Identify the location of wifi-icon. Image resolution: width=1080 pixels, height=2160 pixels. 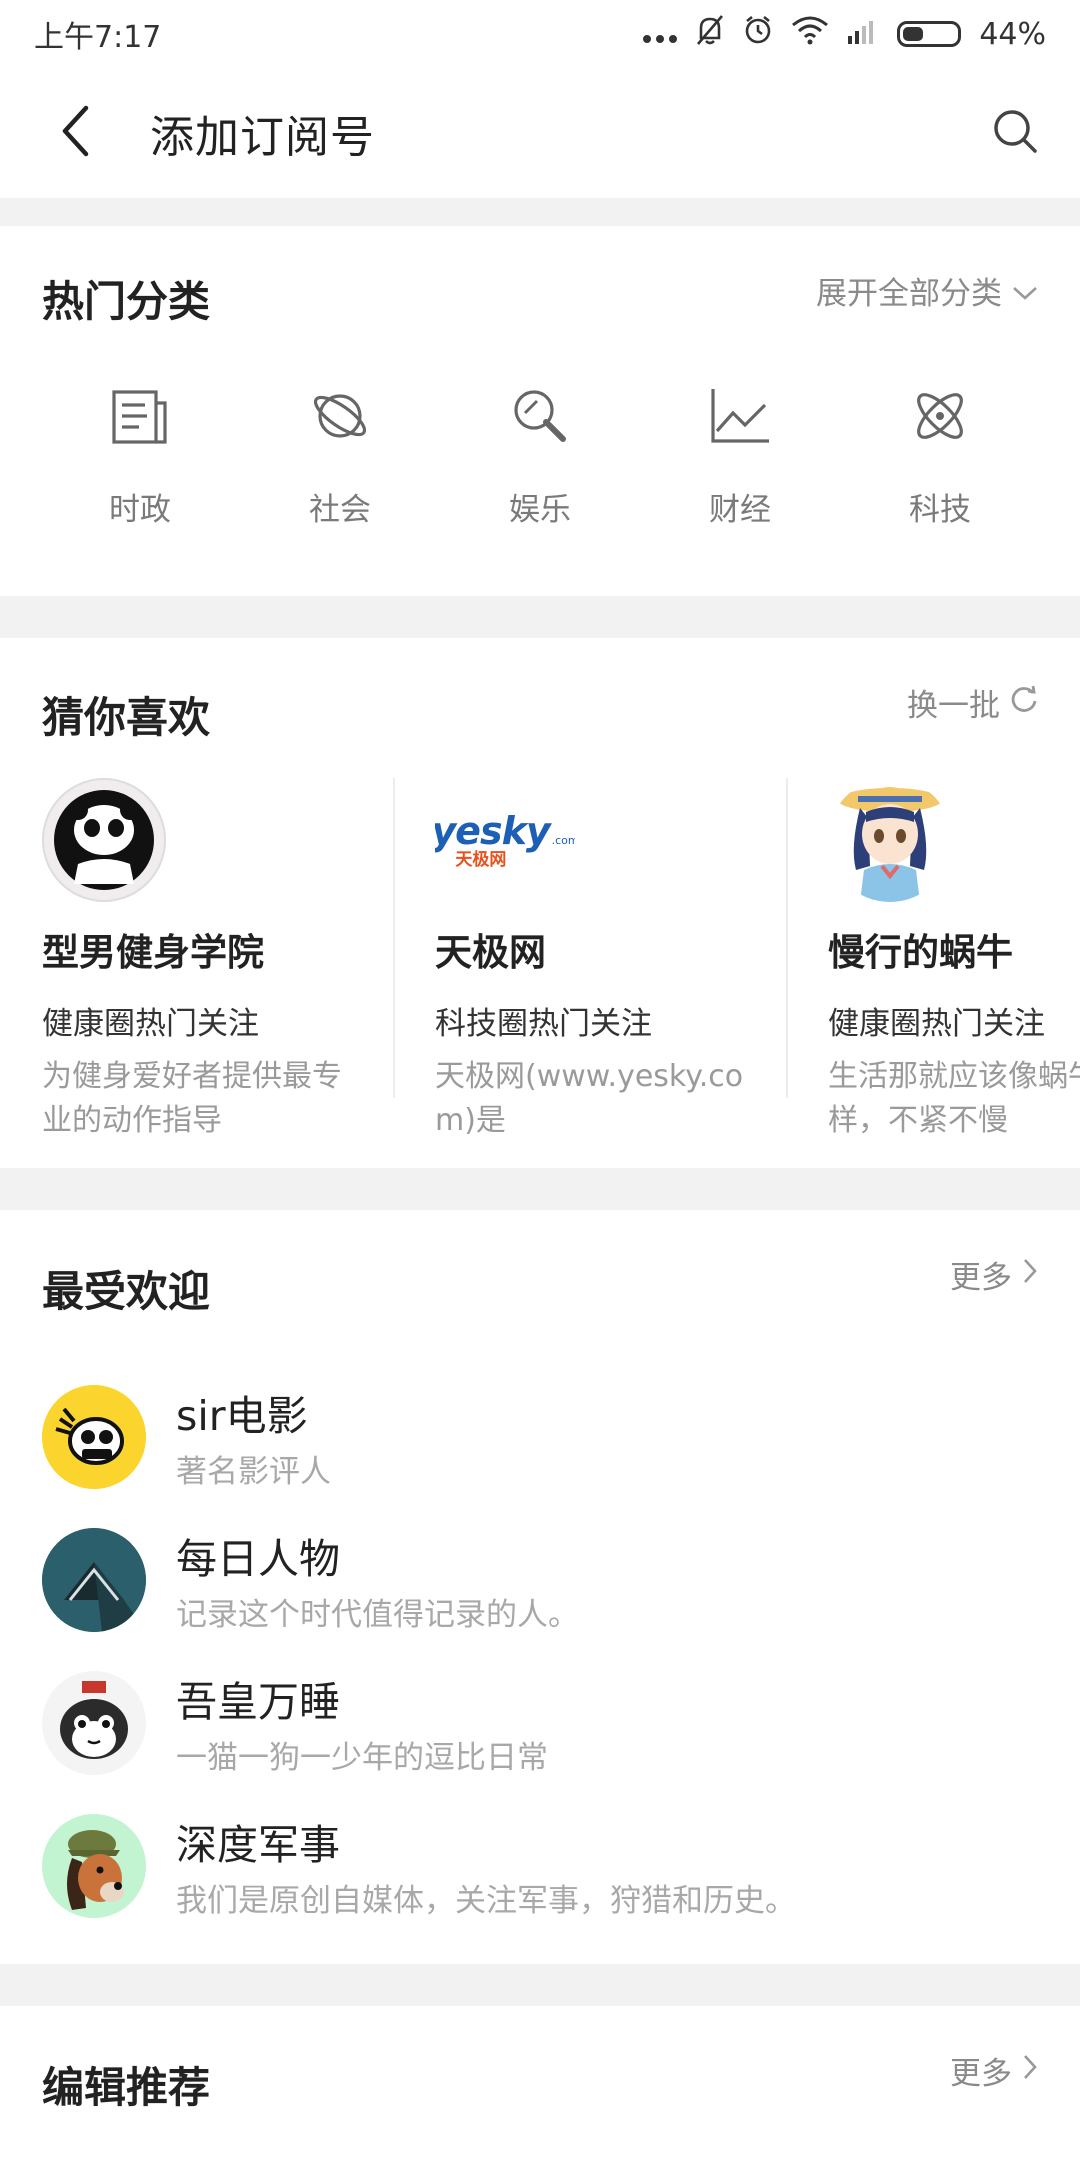
(810, 34).